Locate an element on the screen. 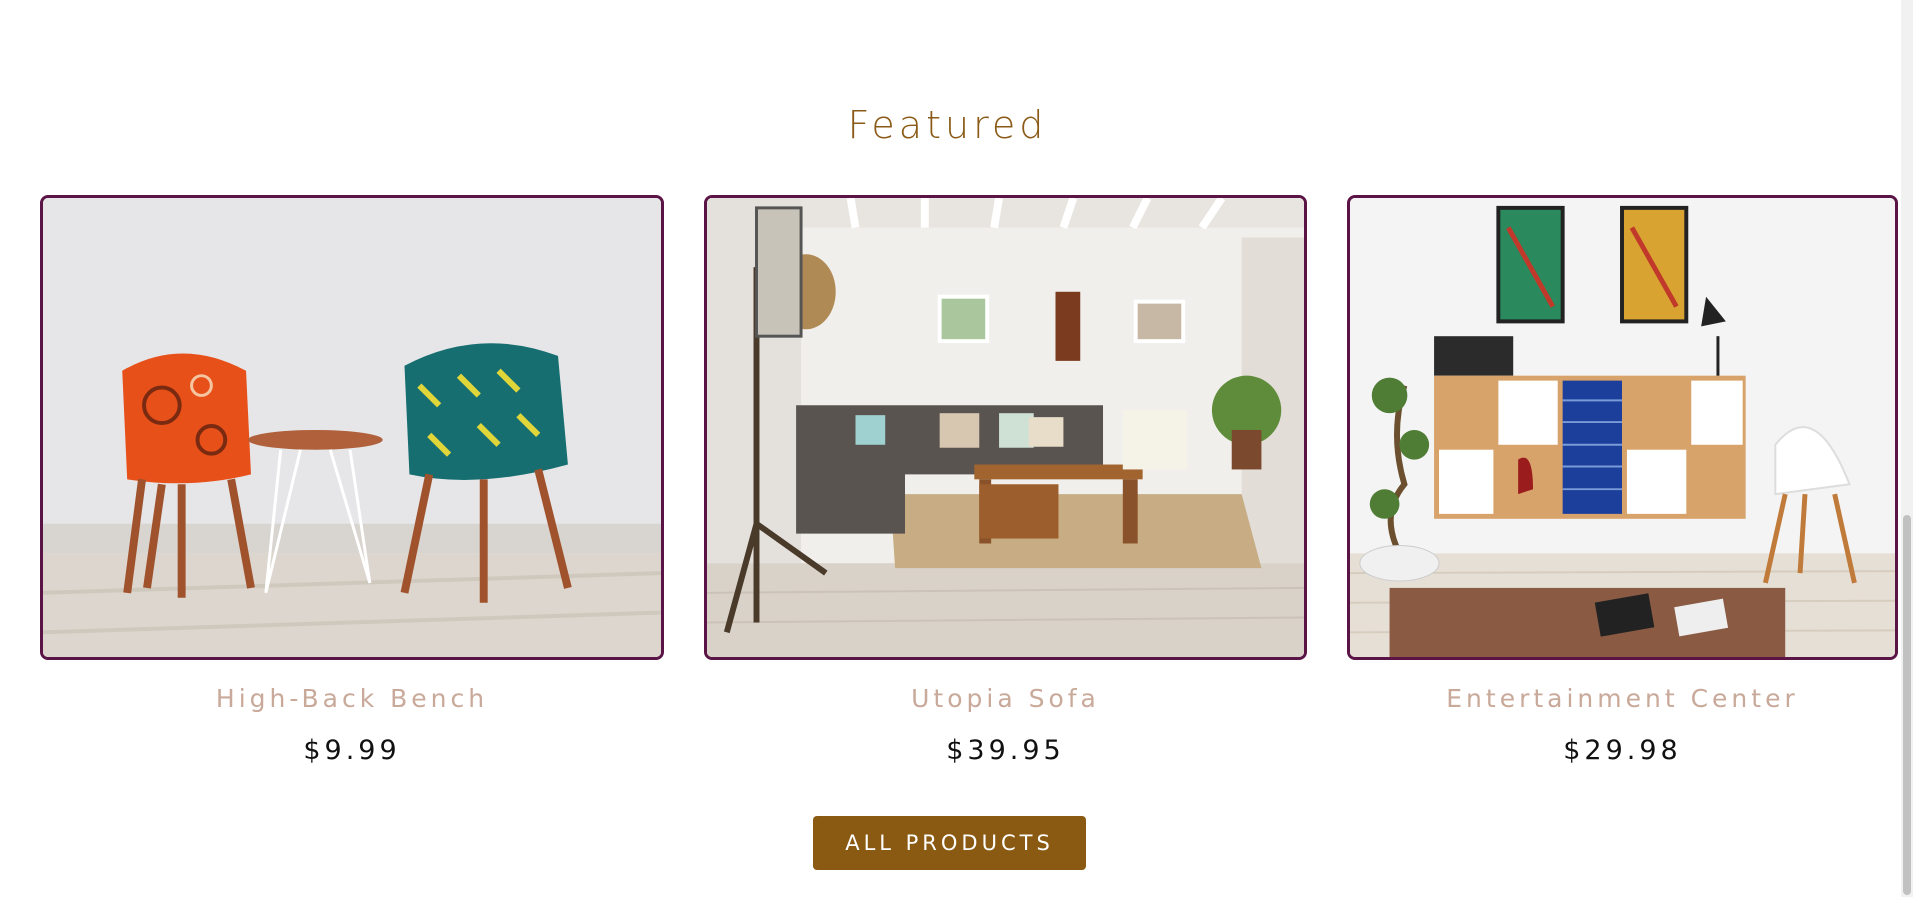 The image size is (1913, 897). scrollbar-thumb is located at coordinates (1907, 705).